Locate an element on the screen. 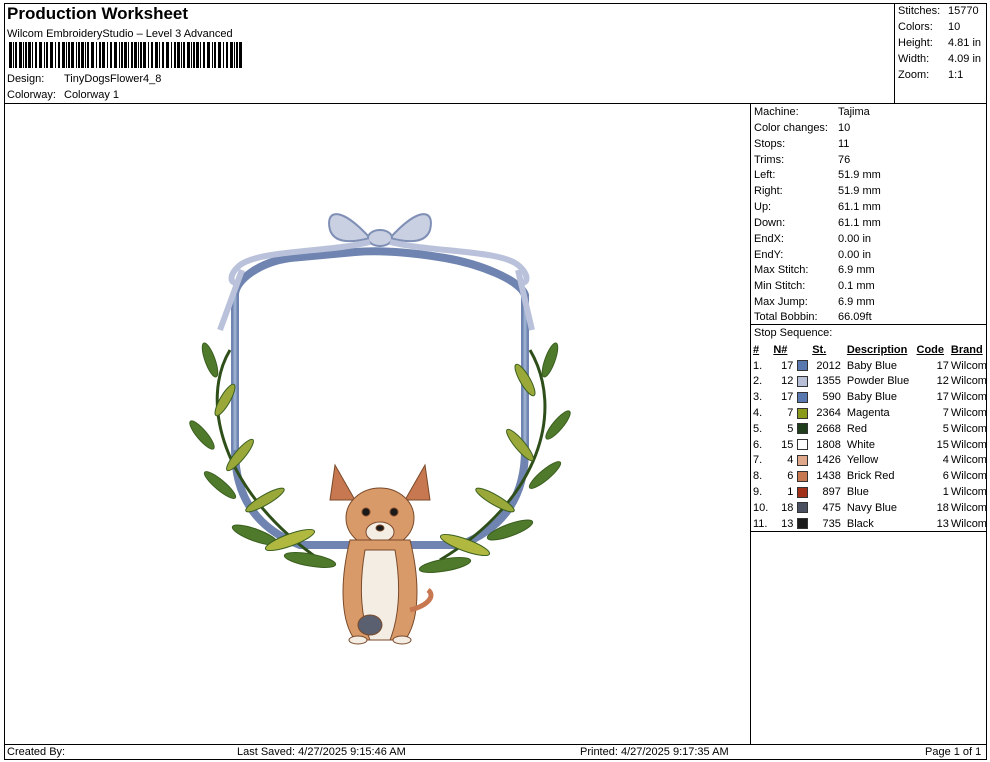 The width and height of the screenshot is (990, 762). stop-needle: 12 is located at coordinates (787, 381).